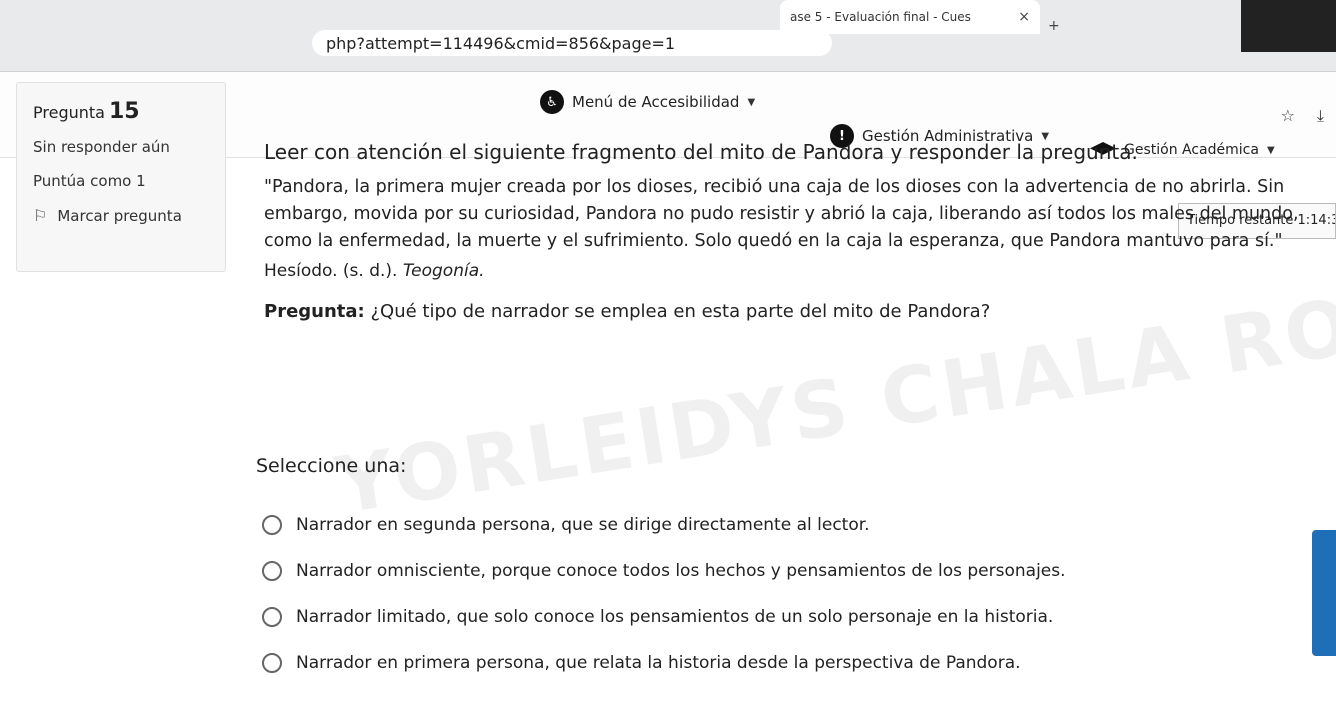 The image size is (1336, 703). Describe the element at coordinates (69, 112) in the screenshot. I see `question-label: Pregunta` at that location.